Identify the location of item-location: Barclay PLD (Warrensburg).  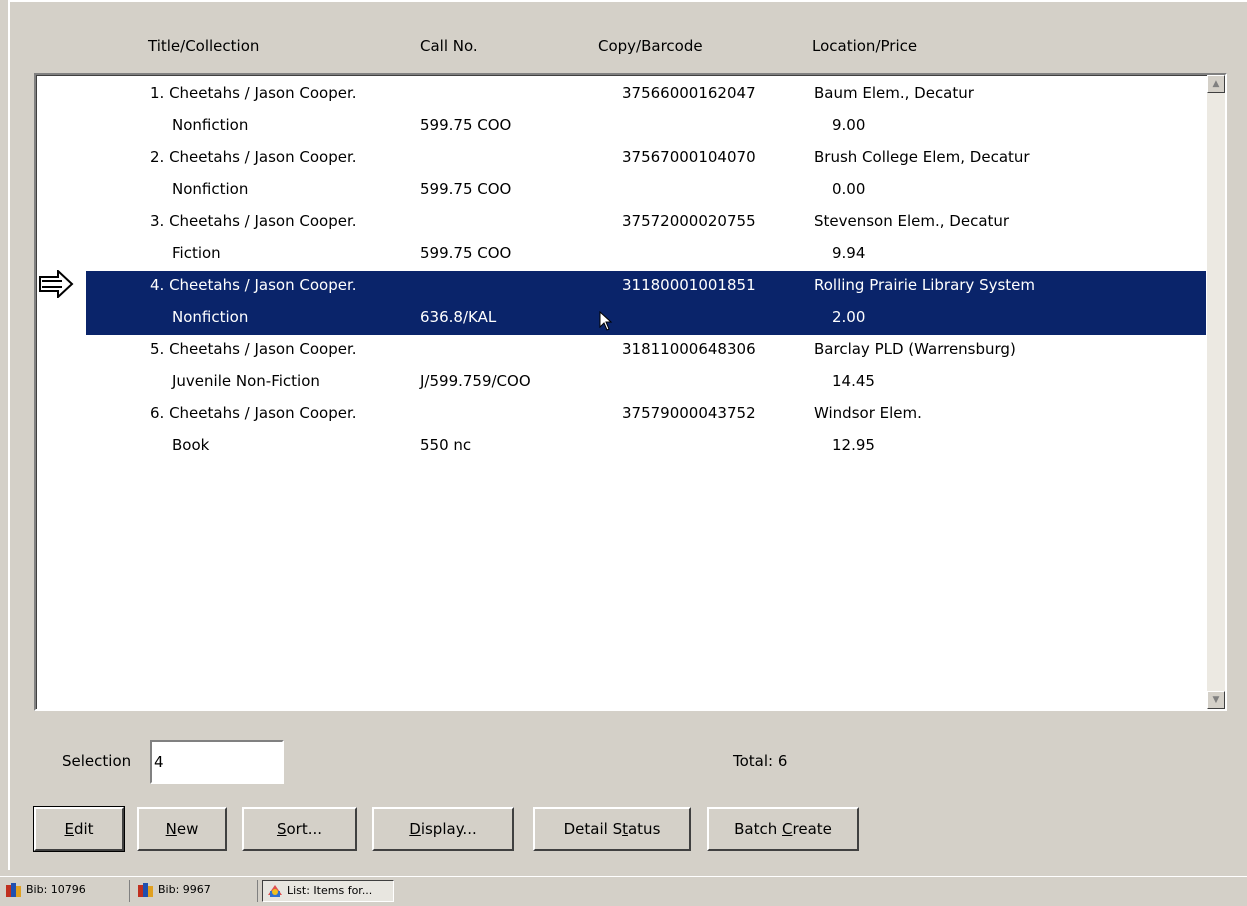
(915, 349).